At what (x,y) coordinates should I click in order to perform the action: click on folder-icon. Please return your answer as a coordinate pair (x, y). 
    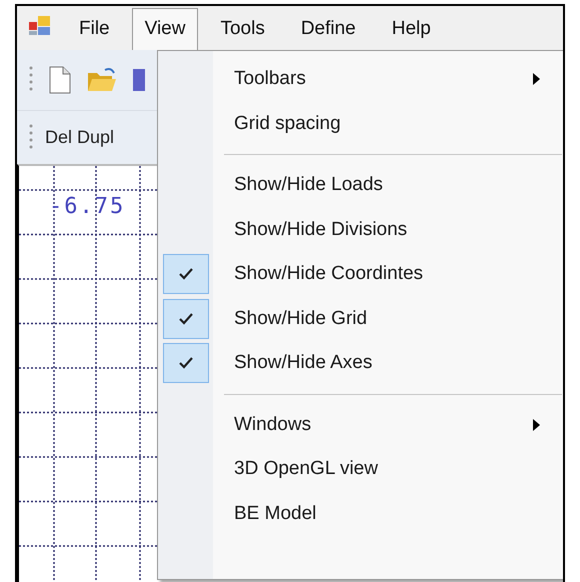
    Looking at the image, I should click on (102, 80).